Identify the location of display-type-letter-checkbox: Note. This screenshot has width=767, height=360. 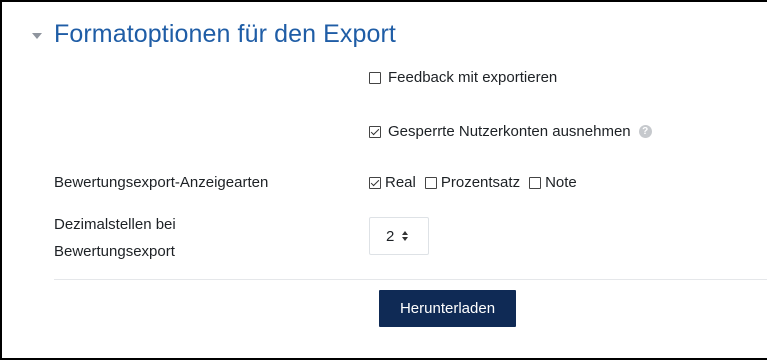
(553, 182).